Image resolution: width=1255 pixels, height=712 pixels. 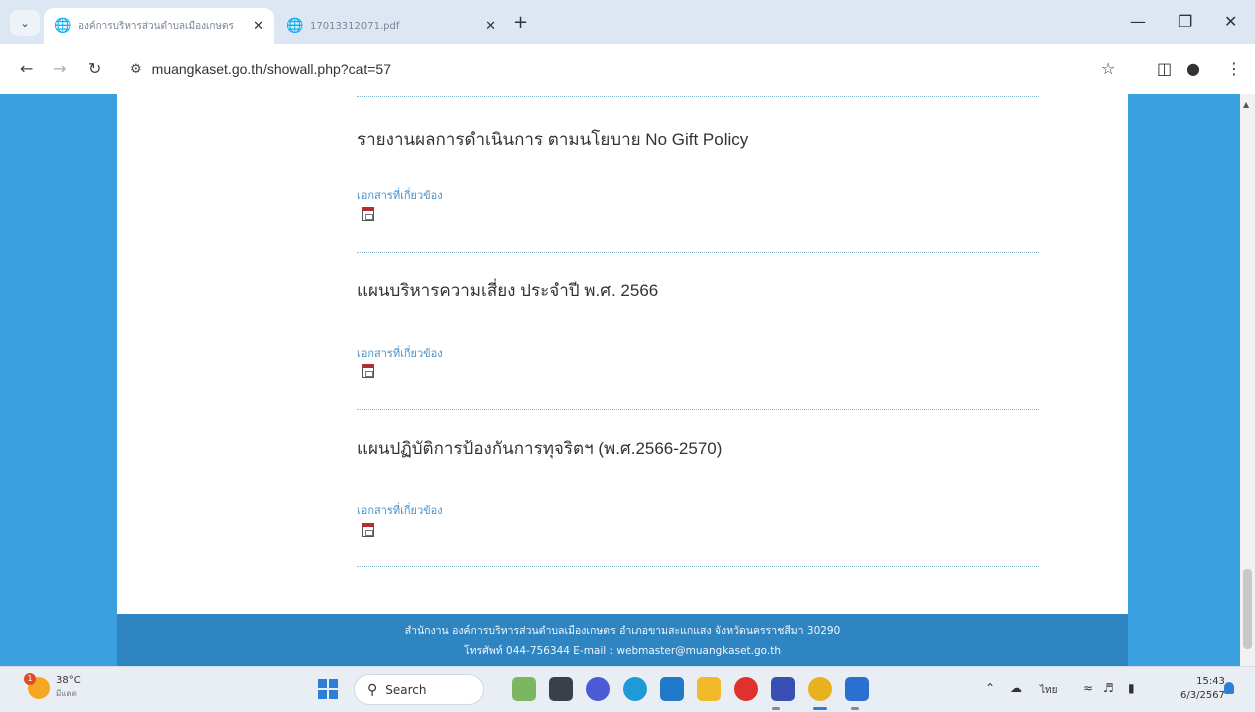 What do you see at coordinates (1164, 68) in the screenshot?
I see `side-panel-icon: ◫` at bounding box center [1164, 68].